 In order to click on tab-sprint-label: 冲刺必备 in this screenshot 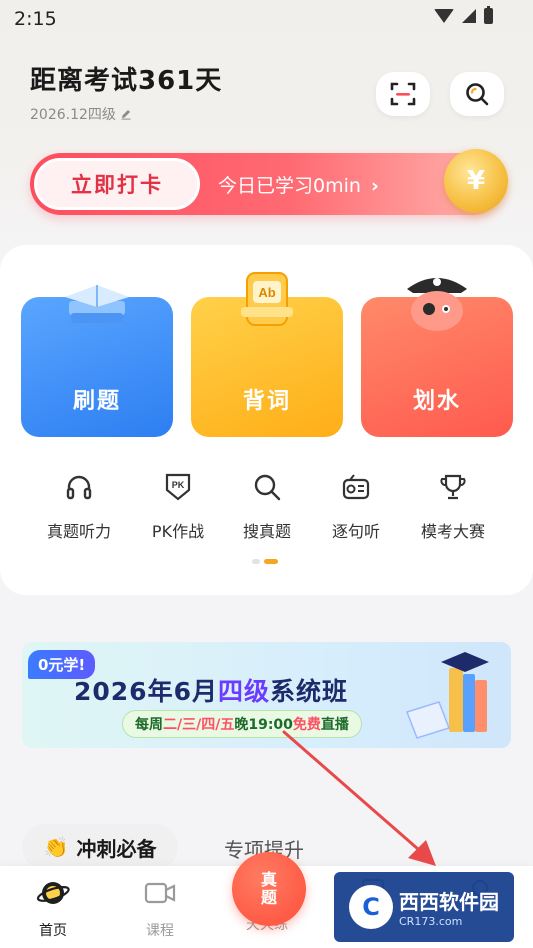, I will do `click(116, 848)`.